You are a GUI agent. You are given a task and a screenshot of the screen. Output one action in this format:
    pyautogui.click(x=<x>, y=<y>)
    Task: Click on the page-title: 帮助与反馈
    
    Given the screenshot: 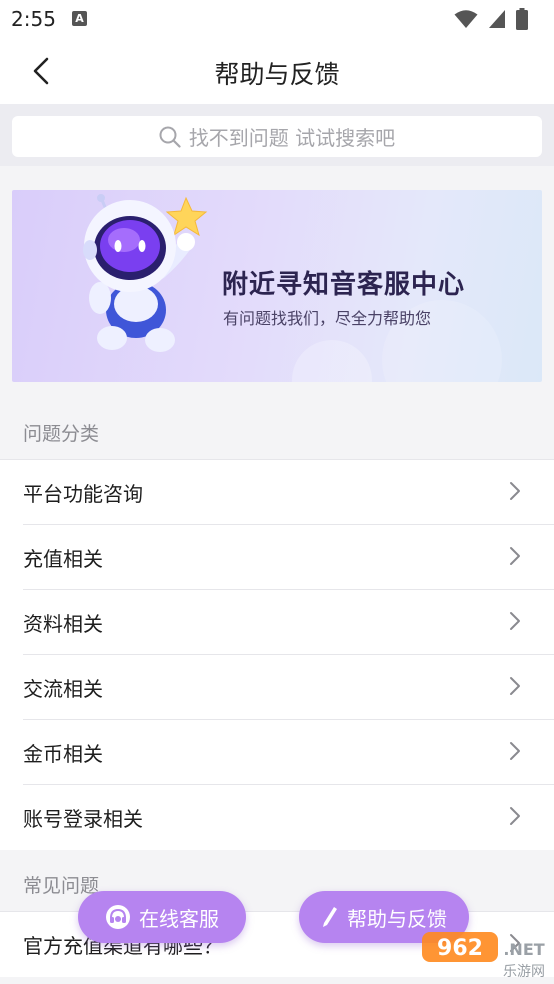 What is the action you would take?
    pyautogui.click(x=277, y=74)
    